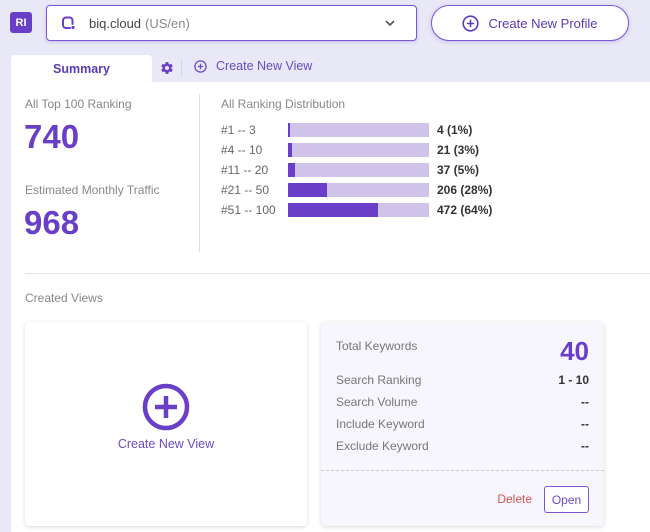 The height and width of the screenshot is (532, 650). What do you see at coordinates (573, 380) in the screenshot?
I see `detail-value: 1 - 10` at bounding box center [573, 380].